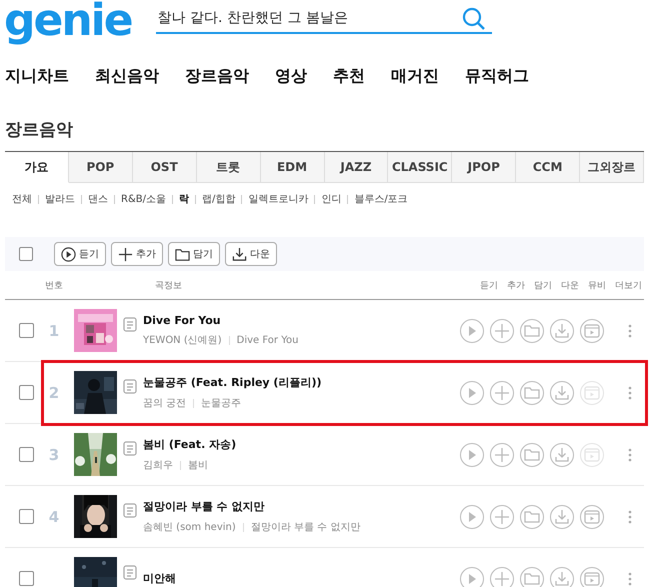 Image resolution: width=650 pixels, height=587 pixels. Describe the element at coordinates (80, 254) in the screenshot. I see `play-button: 듣기` at that location.